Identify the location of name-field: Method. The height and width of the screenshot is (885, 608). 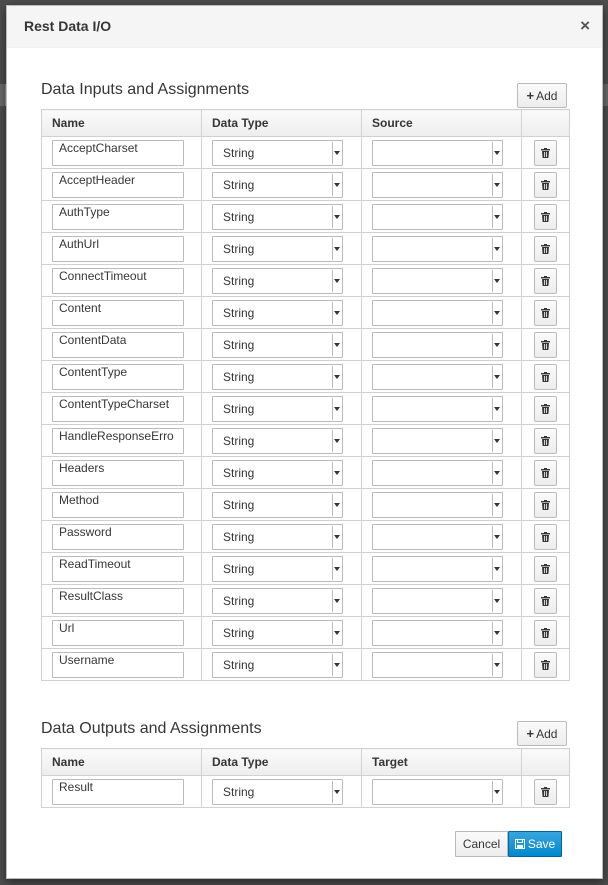
(118, 504).